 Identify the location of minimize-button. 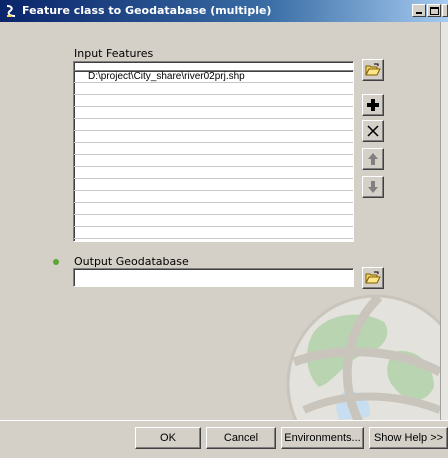
(419, 10).